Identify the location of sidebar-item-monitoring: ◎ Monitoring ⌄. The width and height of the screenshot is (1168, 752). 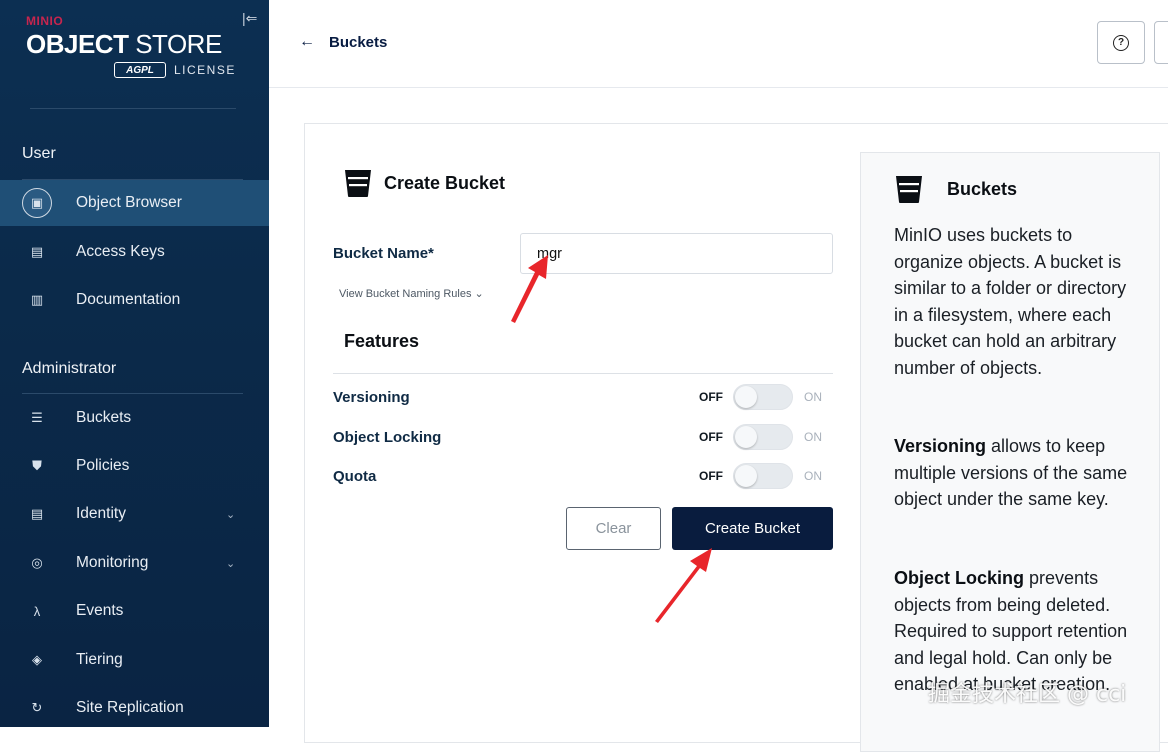
(134, 563).